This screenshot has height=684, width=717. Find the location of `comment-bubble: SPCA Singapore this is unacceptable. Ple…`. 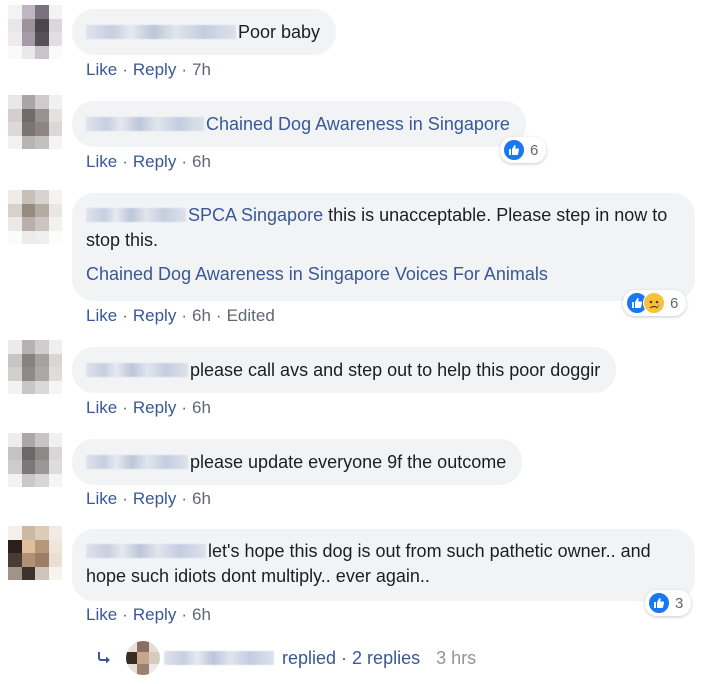

comment-bubble: SPCA Singapore this is unacceptable. Ple… is located at coordinates (383, 247).